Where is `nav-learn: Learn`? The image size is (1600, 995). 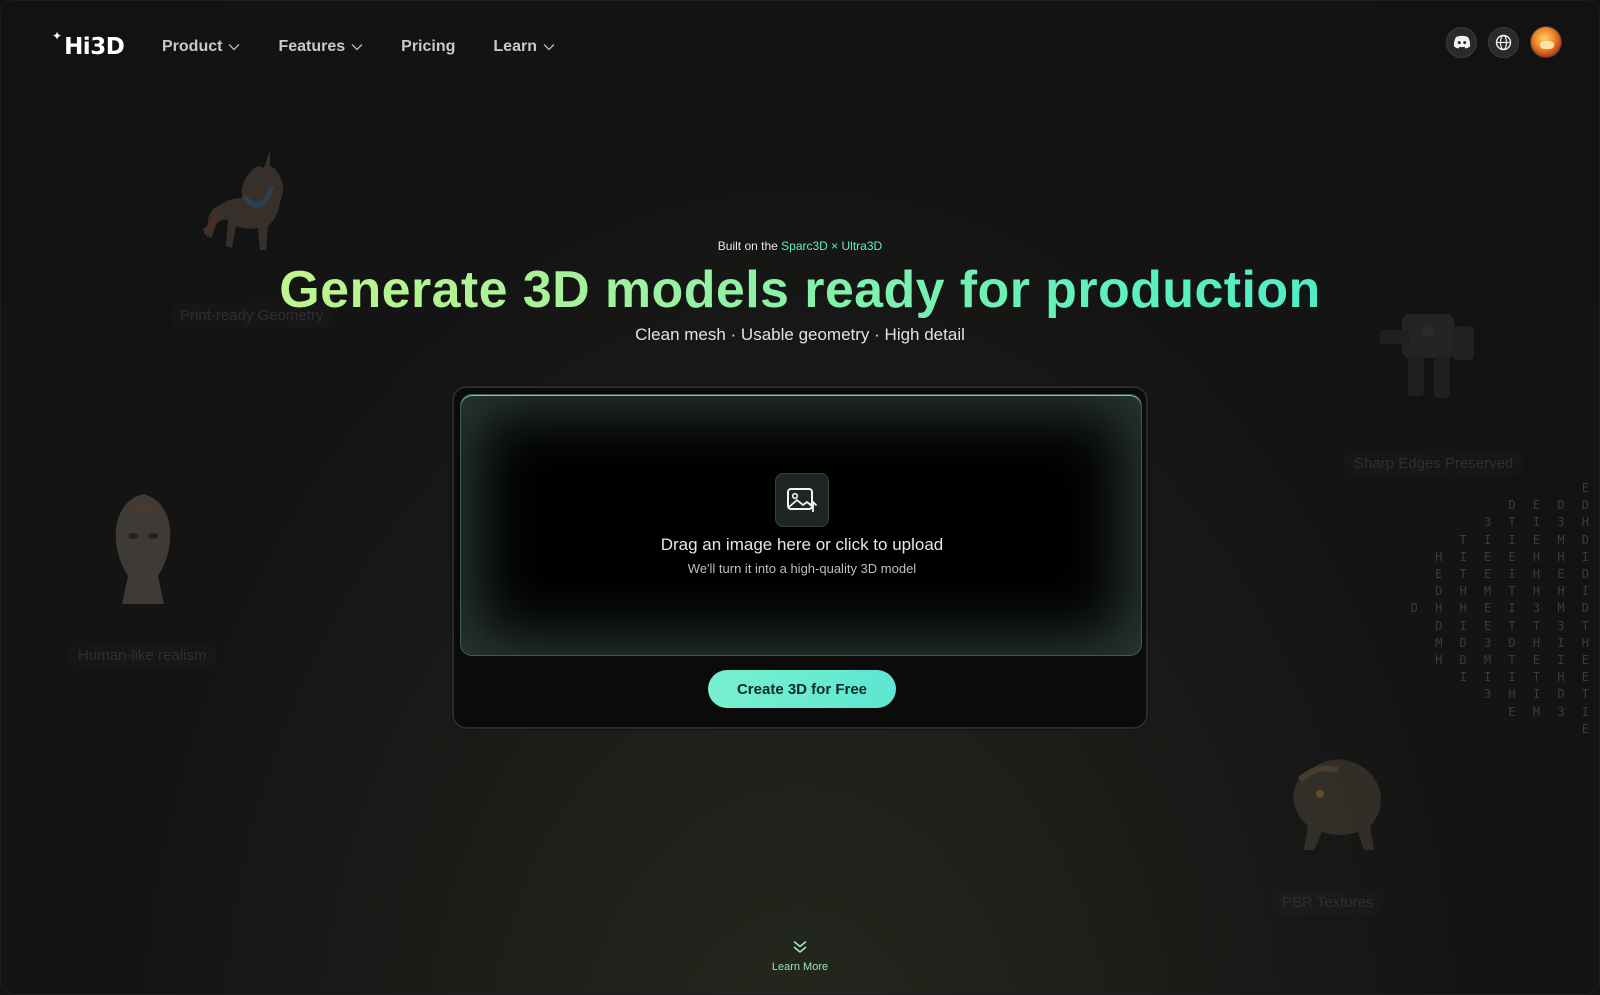
nav-learn: Learn is located at coordinates (524, 47).